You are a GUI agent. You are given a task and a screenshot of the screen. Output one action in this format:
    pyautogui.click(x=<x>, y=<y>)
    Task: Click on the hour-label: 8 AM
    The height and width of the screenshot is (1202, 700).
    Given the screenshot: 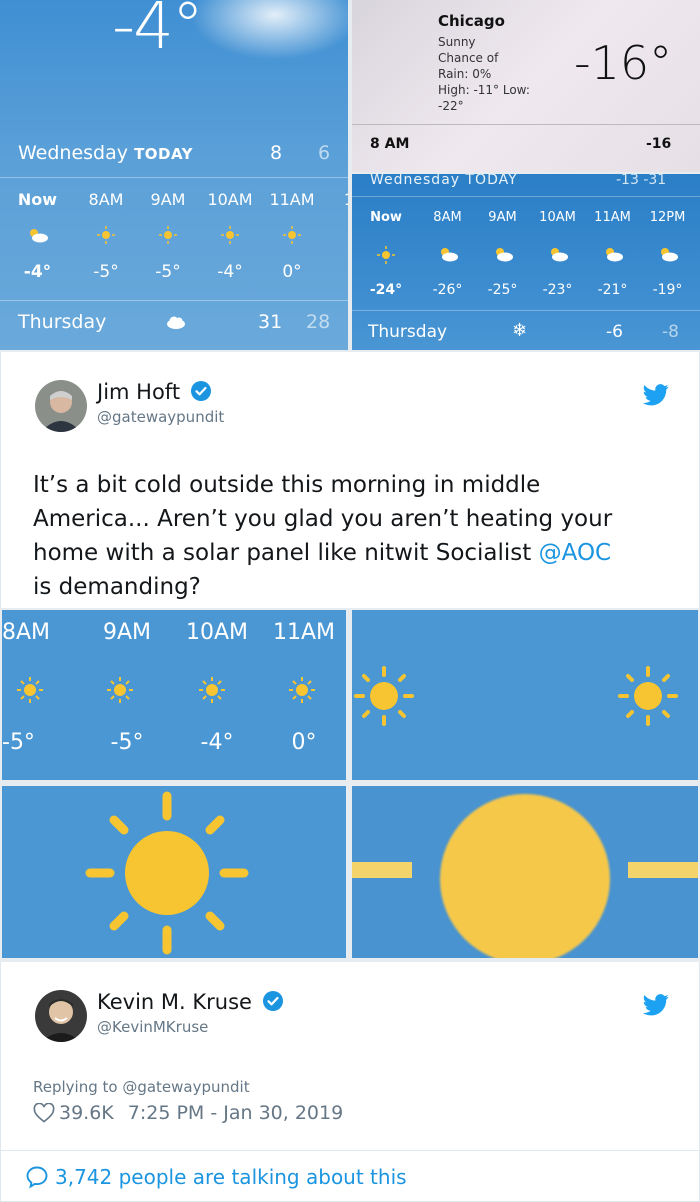 What is the action you would take?
    pyautogui.click(x=390, y=144)
    